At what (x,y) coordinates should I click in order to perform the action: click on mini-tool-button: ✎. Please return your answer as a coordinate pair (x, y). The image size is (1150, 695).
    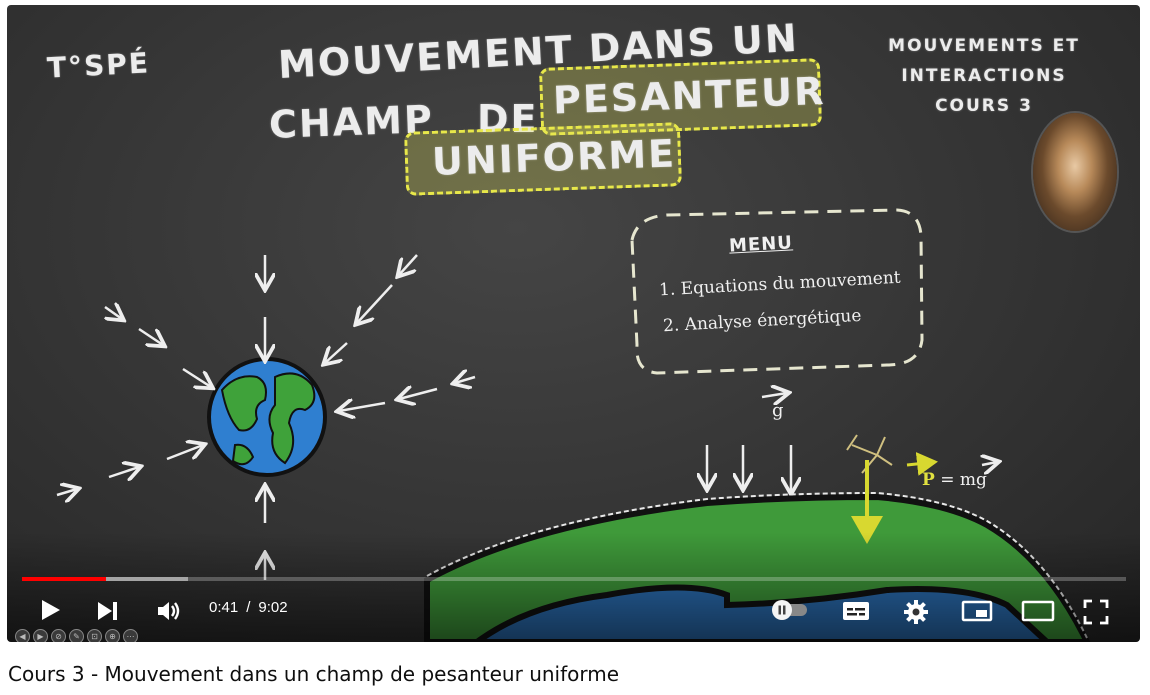
    Looking at the image, I should click on (76, 635).